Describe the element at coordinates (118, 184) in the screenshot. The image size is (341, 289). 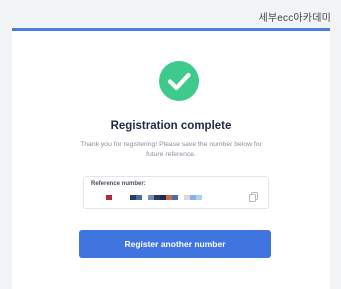
I see `reference-number-label: Reference number:` at that location.